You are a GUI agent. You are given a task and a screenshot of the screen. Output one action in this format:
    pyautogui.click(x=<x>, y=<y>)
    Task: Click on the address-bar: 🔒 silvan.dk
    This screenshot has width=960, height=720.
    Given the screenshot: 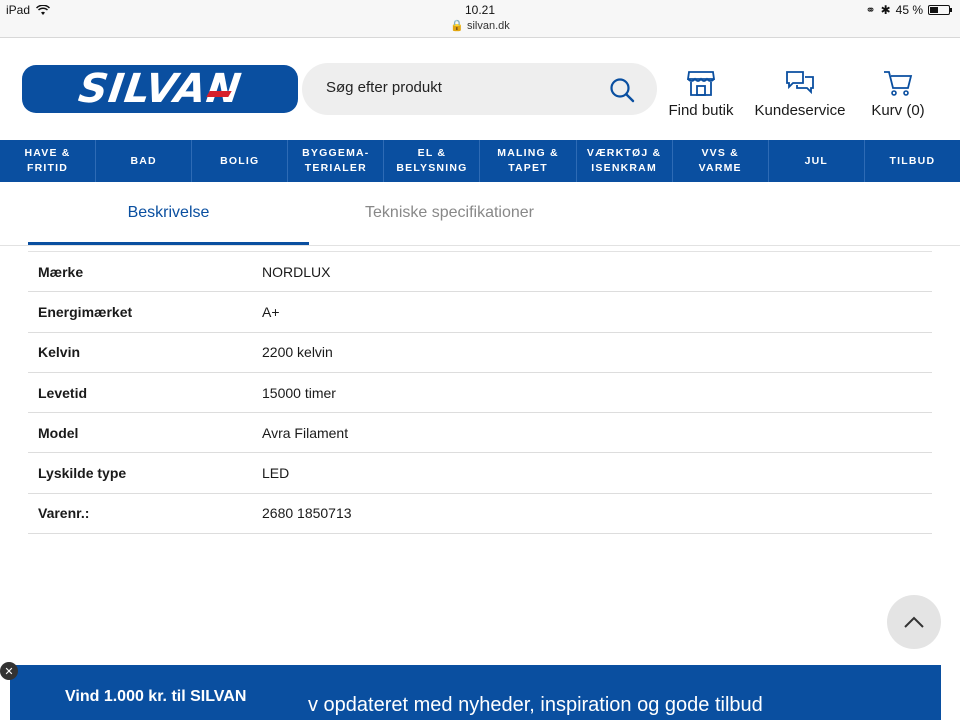 What is the action you would take?
    pyautogui.click(x=480, y=25)
    